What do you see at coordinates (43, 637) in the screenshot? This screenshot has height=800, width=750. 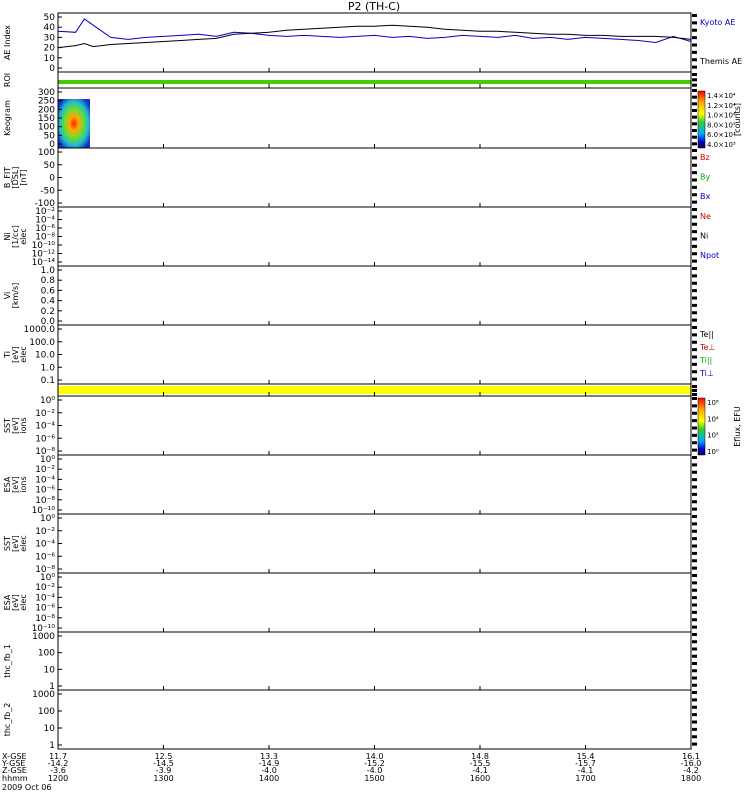 I see `y-tick-label: 1000` at bounding box center [43, 637].